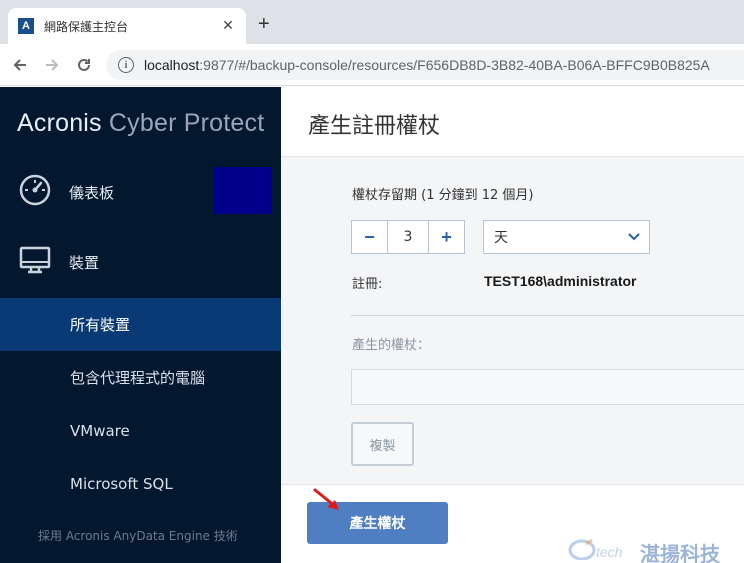 This screenshot has height=563, width=744. I want to click on tab-close-icon: ✕, so click(228, 26).